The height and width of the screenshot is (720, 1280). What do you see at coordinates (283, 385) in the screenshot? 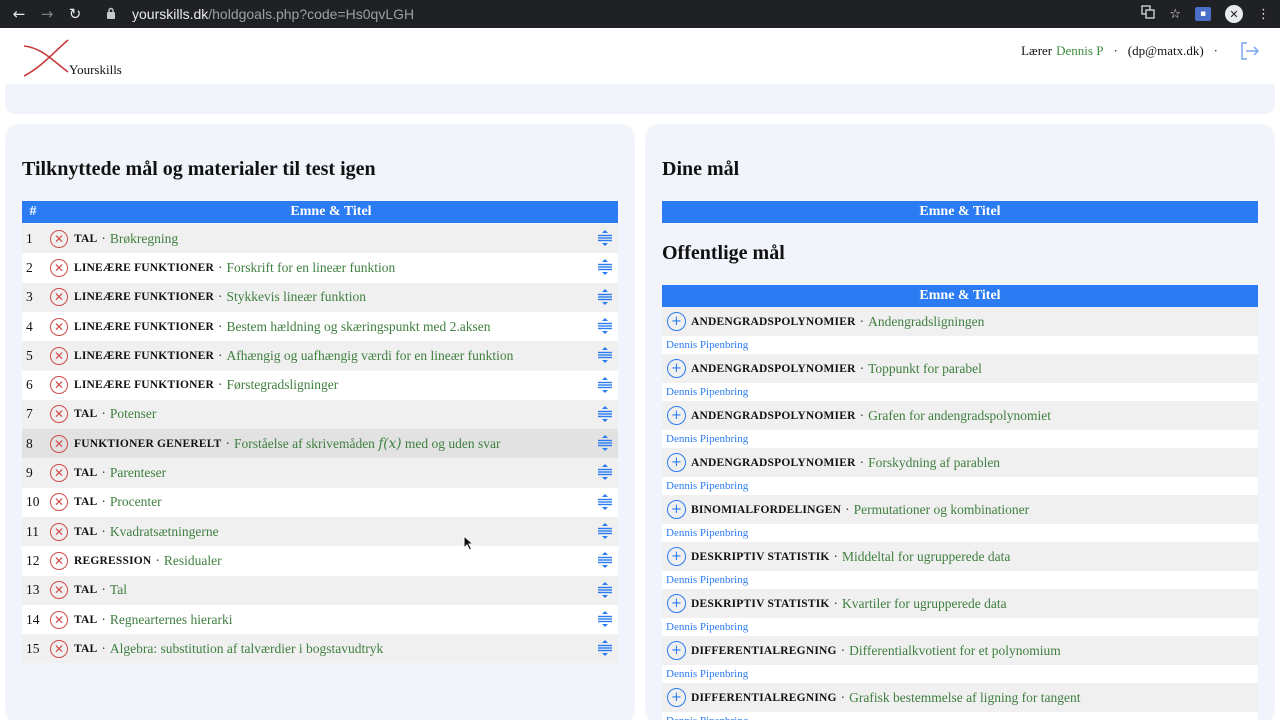
I see `goal-title-link: Førstegradsligninger` at bounding box center [283, 385].